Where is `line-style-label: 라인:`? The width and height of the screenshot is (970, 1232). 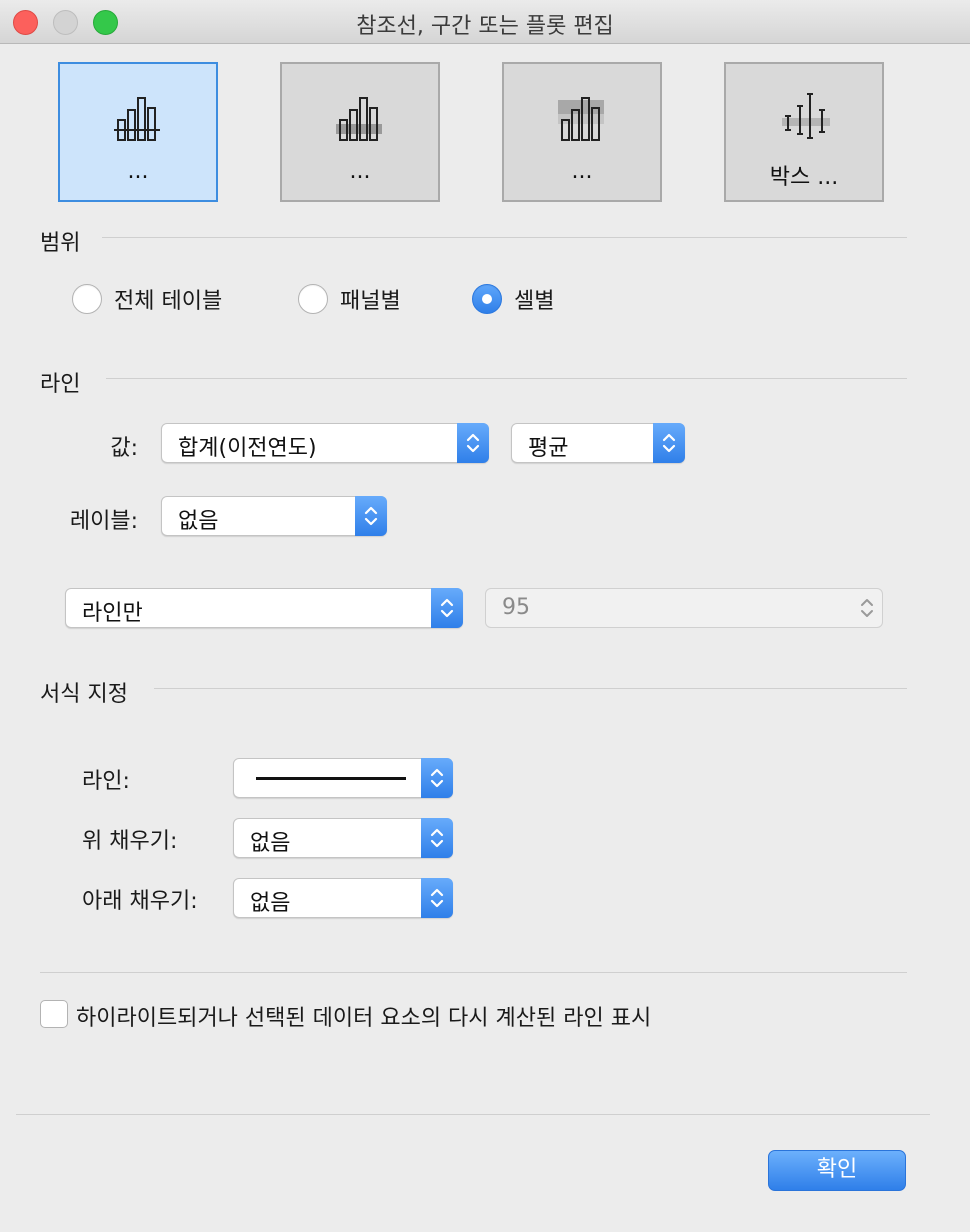
line-style-label: 라인: is located at coordinates (106, 781).